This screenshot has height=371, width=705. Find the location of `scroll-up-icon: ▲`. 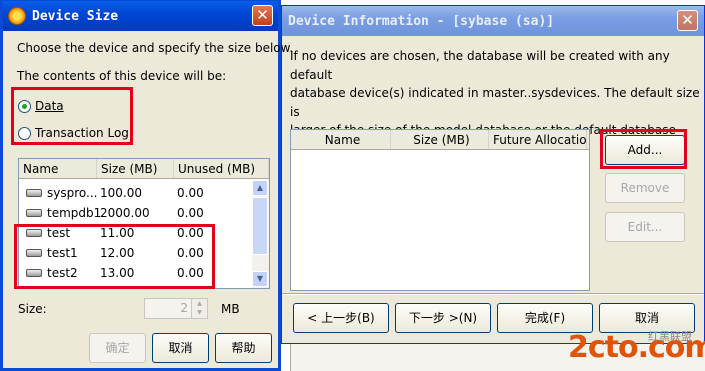

scroll-up-icon: ▲ is located at coordinates (260, 188).